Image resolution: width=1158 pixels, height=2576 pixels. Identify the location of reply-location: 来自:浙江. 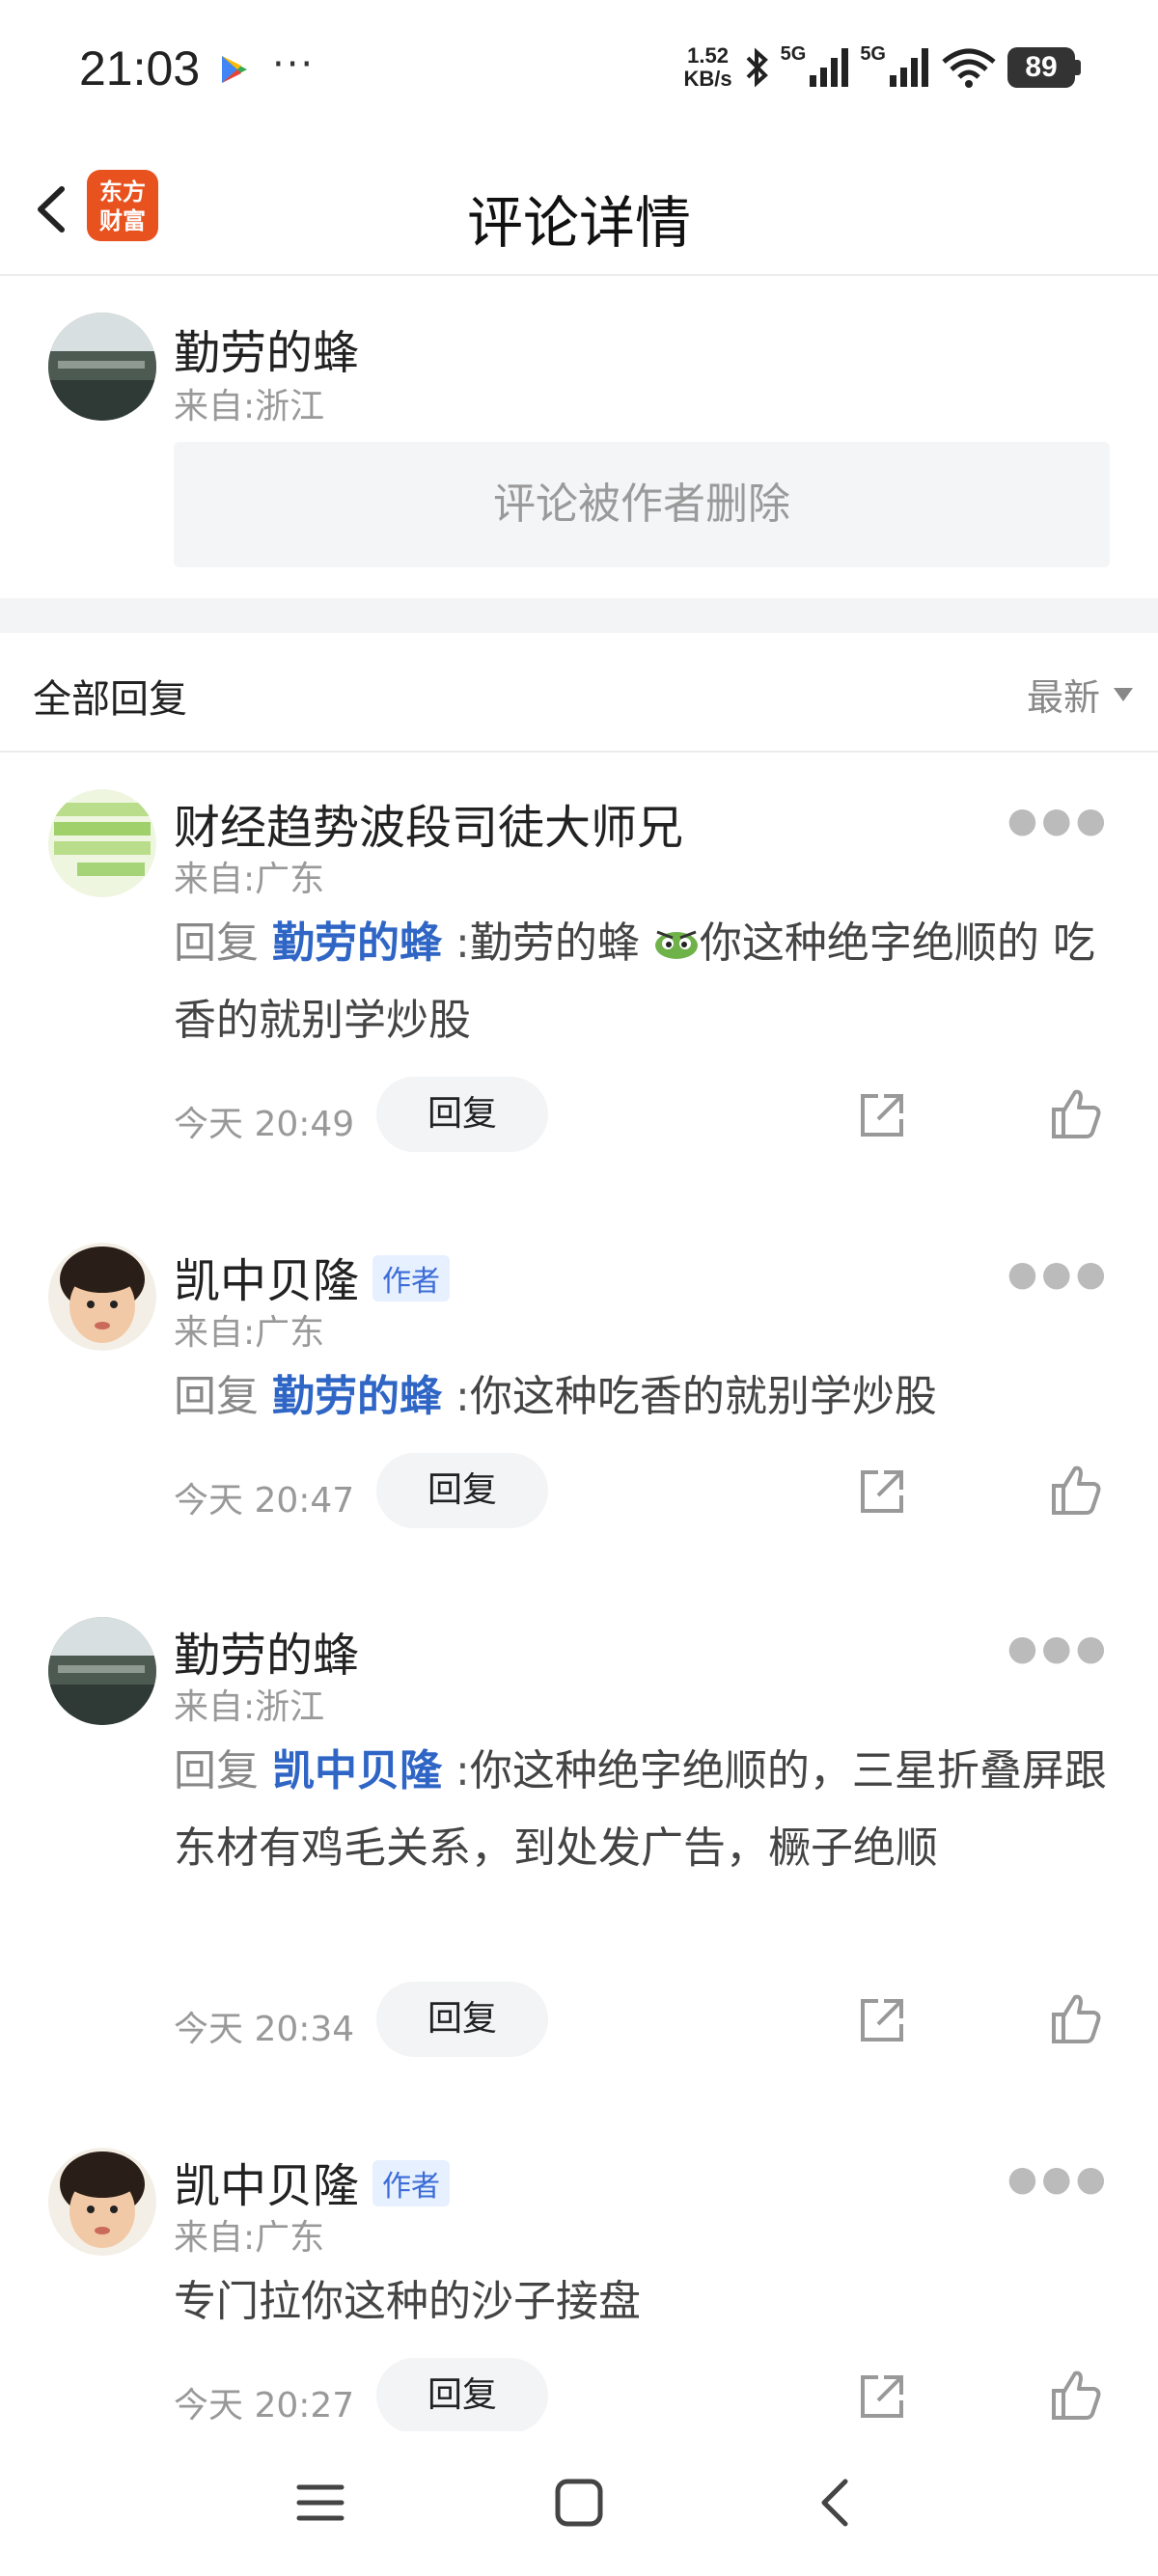
(249, 1707).